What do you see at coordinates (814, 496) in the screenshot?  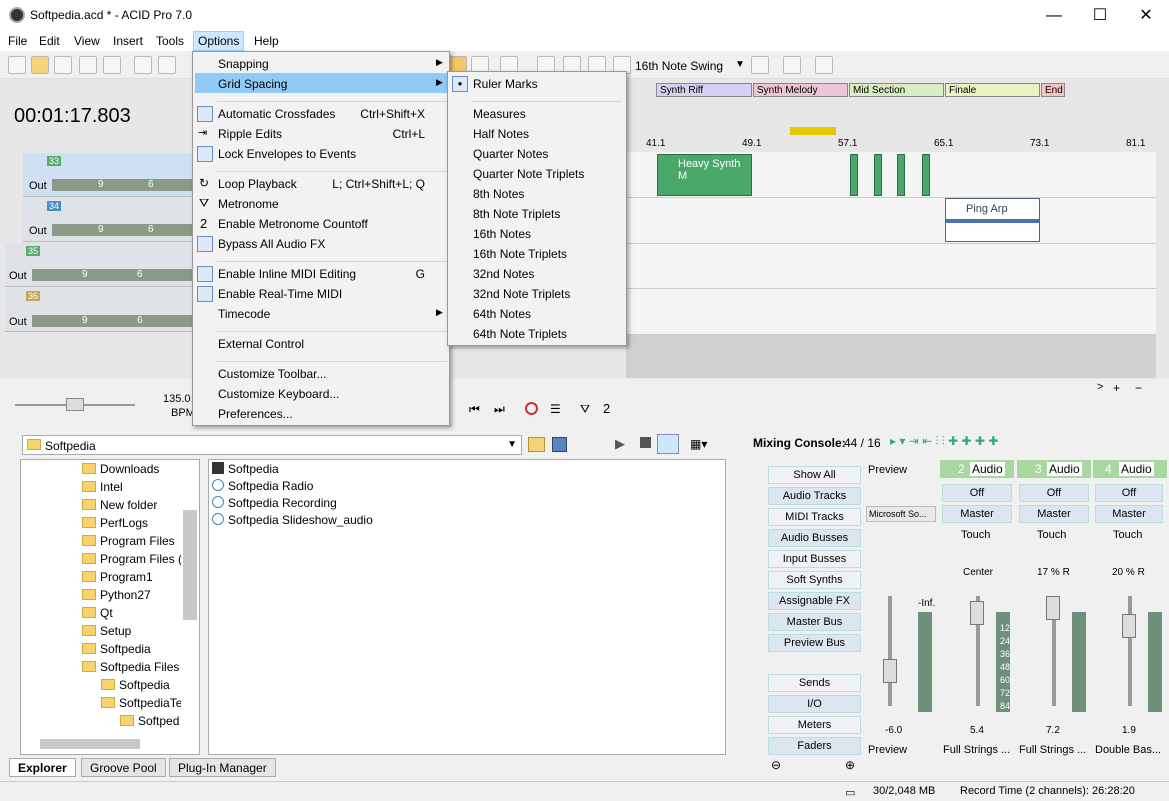 I see `audio-tracks-button: Audio Tracks` at bounding box center [814, 496].